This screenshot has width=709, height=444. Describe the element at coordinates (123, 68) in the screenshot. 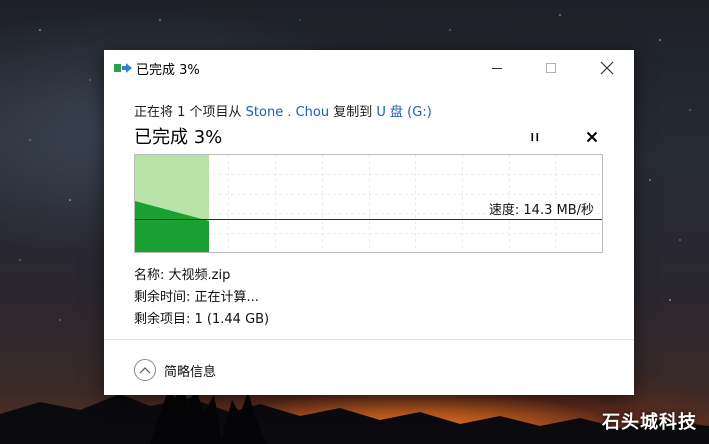

I see `copy-progress-icon` at that location.